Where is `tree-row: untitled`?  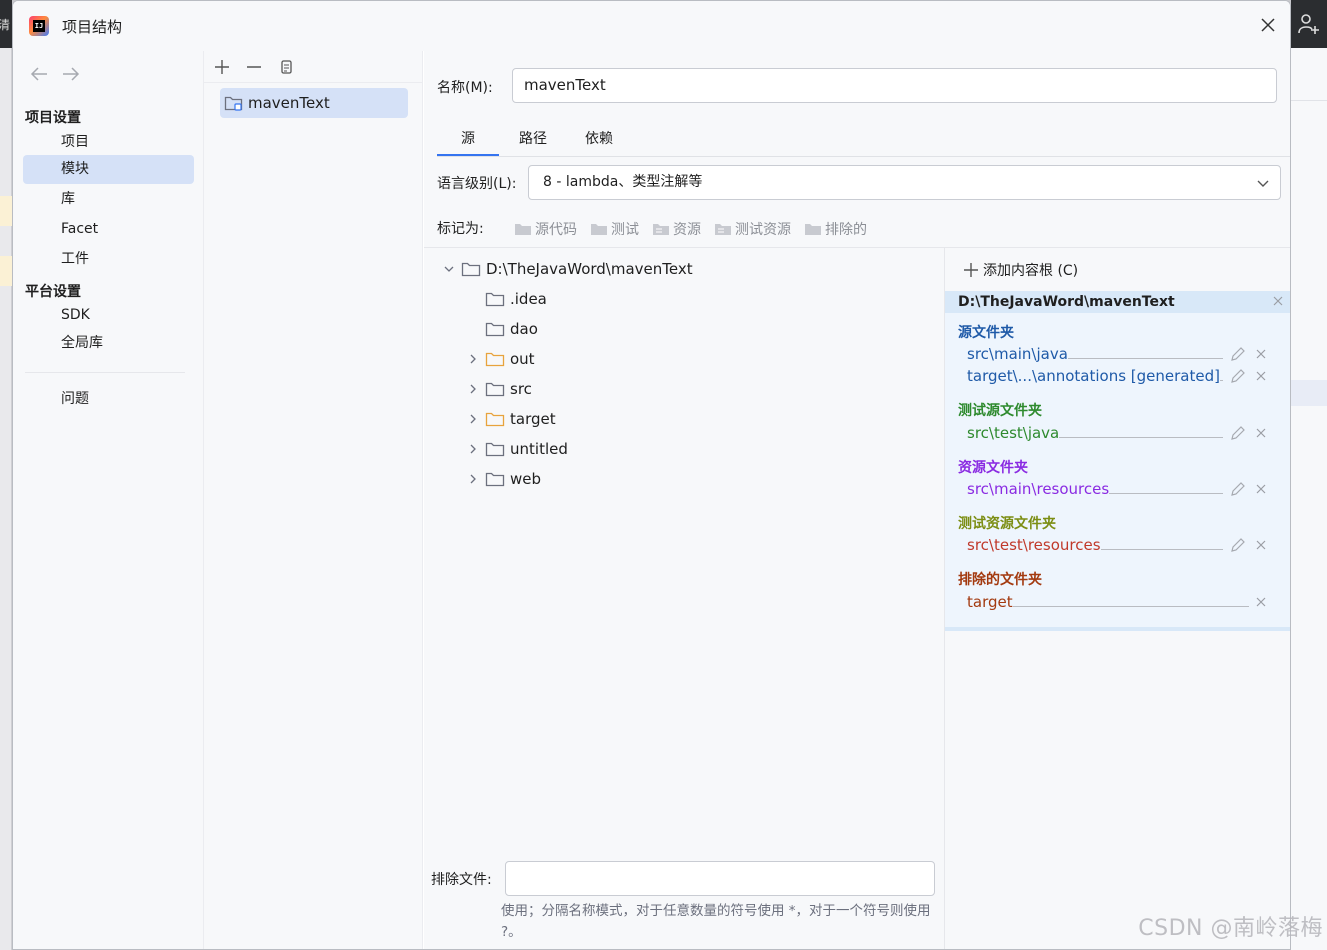
tree-row: untitled is located at coordinates (517, 449).